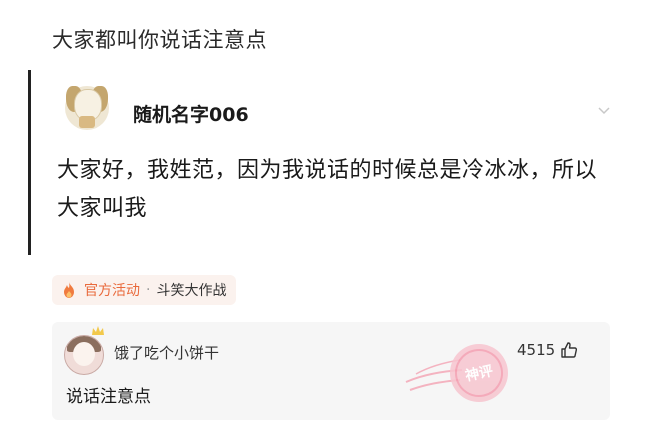 This screenshot has height=429, width=662. I want to click on activity-event-name: 斗笑大作战, so click(191, 291).